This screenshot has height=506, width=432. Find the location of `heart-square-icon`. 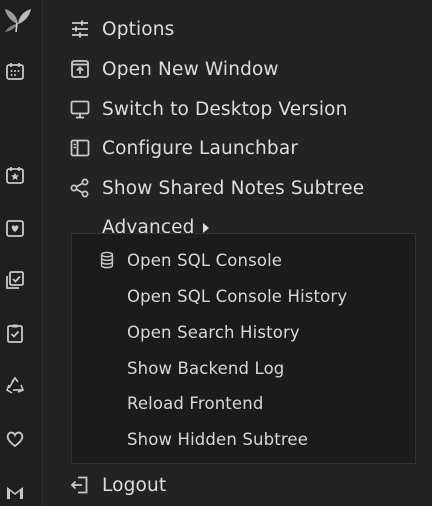

heart-square-icon is located at coordinates (15, 228).